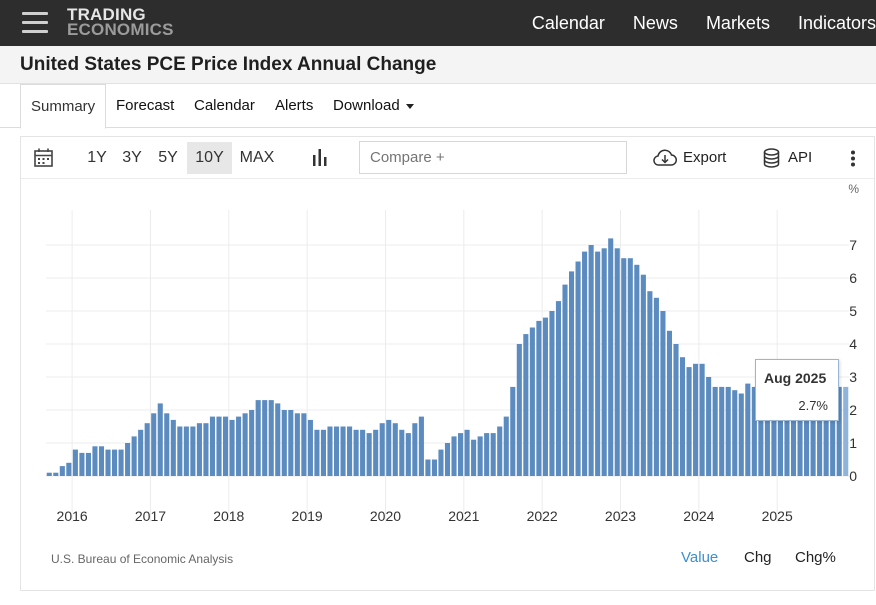 The image size is (876, 605). What do you see at coordinates (63, 106) in the screenshot?
I see `tab-summary: Summary` at bounding box center [63, 106].